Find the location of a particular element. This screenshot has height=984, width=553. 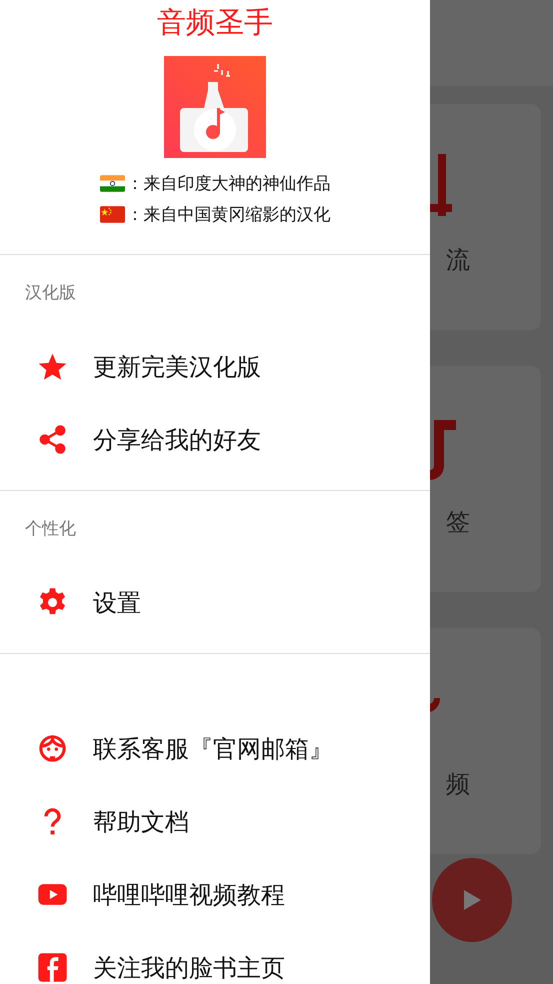

menu-item: 哔哩哔哩视频教程 is located at coordinates (215, 894).